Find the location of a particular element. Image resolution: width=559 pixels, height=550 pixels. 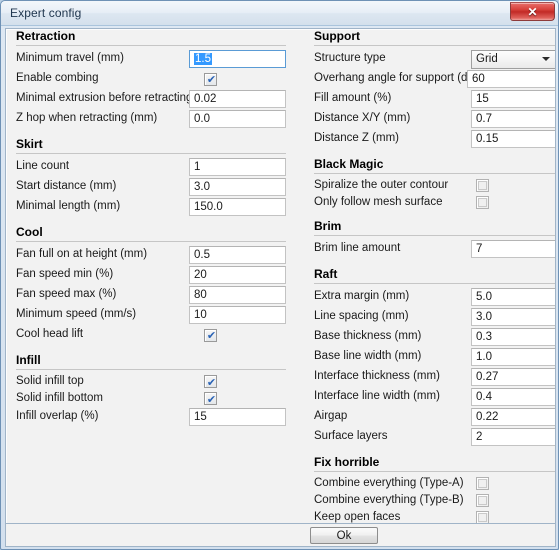

checkbox-solid-infill-top: ✔ is located at coordinates (210, 381).